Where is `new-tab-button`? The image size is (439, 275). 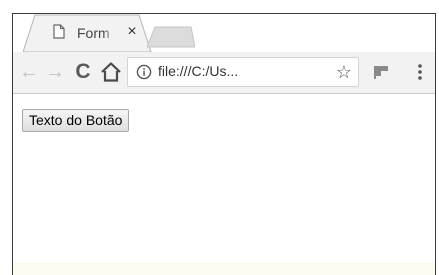
new-tab-button is located at coordinates (171, 37).